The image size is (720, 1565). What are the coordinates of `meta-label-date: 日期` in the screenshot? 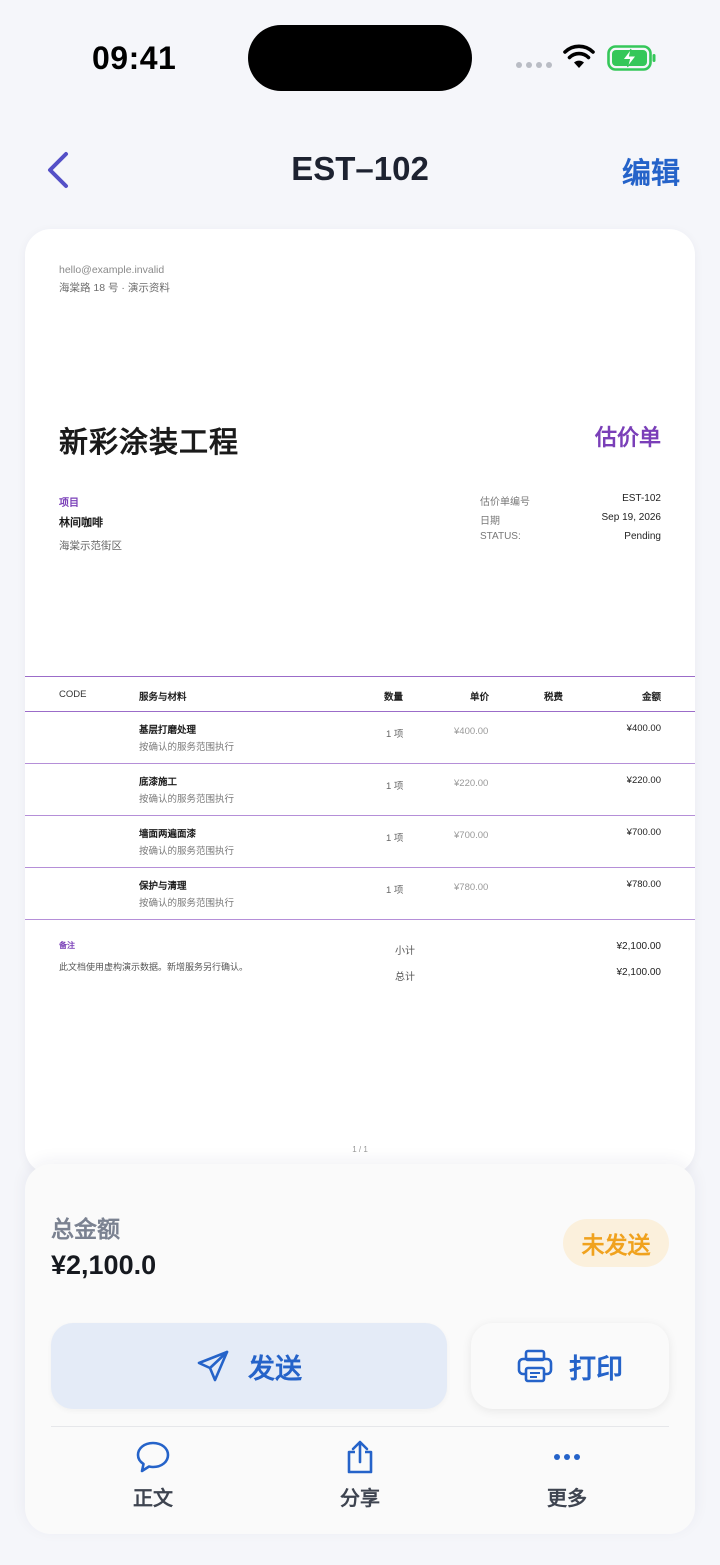 It's located at (490, 521).